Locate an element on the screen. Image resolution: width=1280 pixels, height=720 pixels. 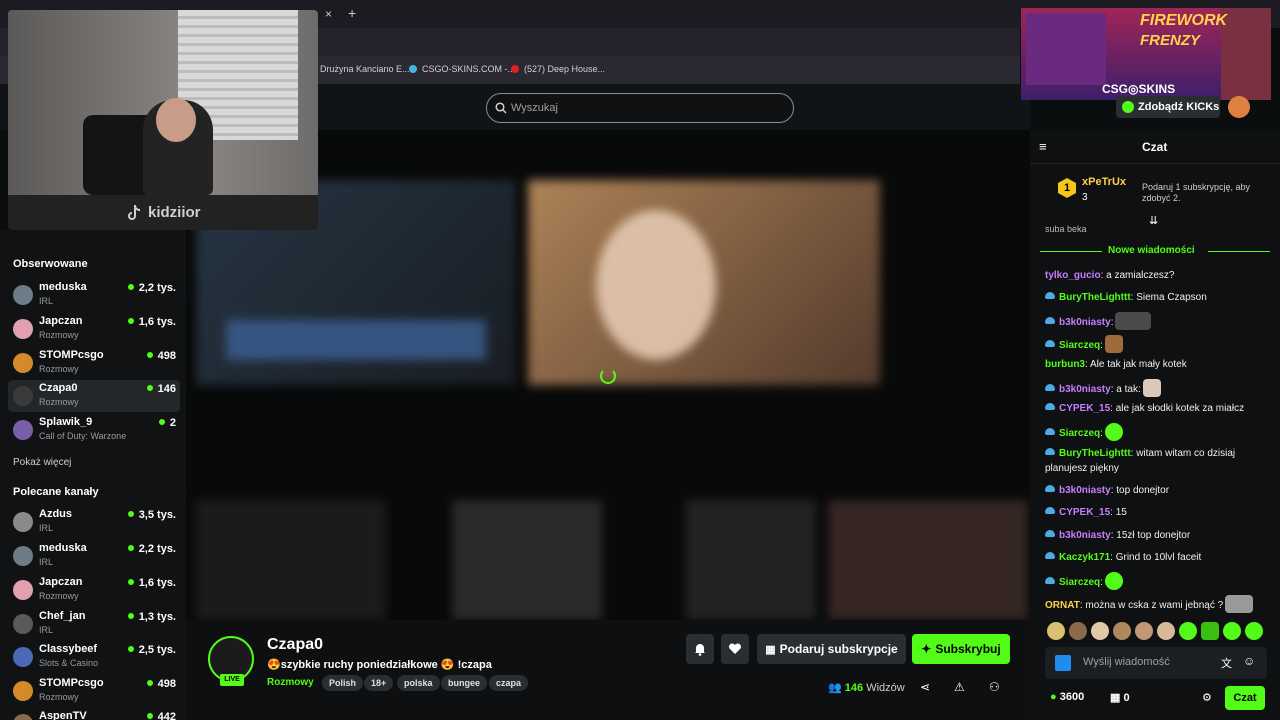
stream-category: Rozmowy is located at coordinates (290, 682).